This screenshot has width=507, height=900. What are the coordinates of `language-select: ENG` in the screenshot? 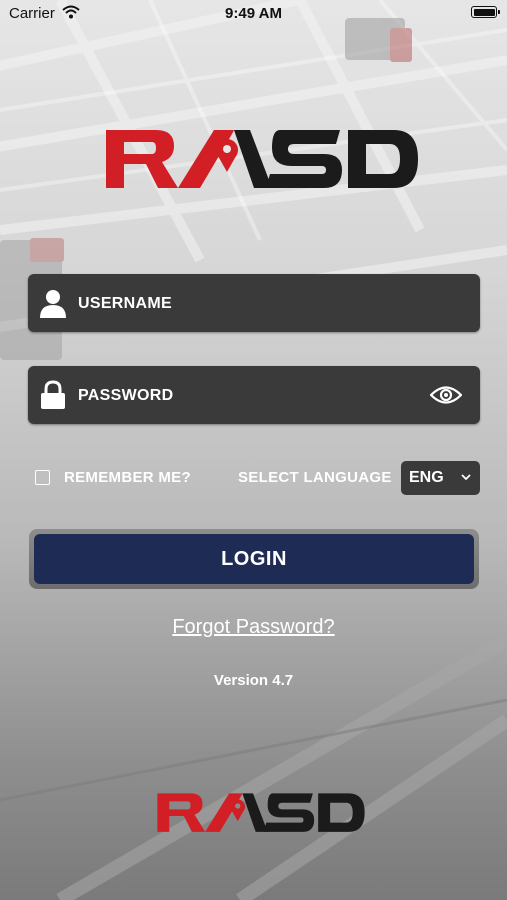 It's located at (440, 478).